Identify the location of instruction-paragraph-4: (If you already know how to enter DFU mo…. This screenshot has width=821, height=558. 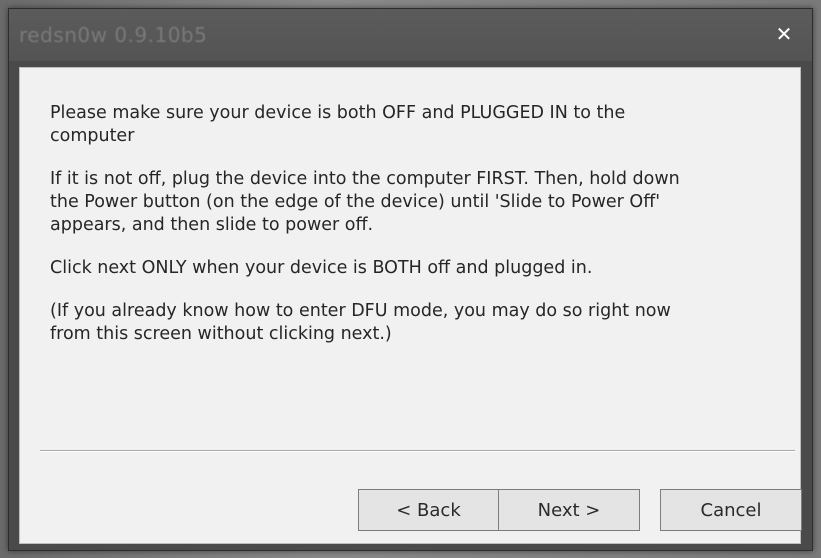
(360, 322).